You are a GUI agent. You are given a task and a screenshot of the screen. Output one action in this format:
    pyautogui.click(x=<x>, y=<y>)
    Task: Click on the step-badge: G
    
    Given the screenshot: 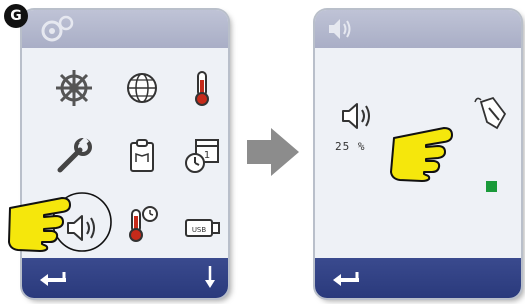 What is the action you would take?
    pyautogui.click(x=16, y=16)
    